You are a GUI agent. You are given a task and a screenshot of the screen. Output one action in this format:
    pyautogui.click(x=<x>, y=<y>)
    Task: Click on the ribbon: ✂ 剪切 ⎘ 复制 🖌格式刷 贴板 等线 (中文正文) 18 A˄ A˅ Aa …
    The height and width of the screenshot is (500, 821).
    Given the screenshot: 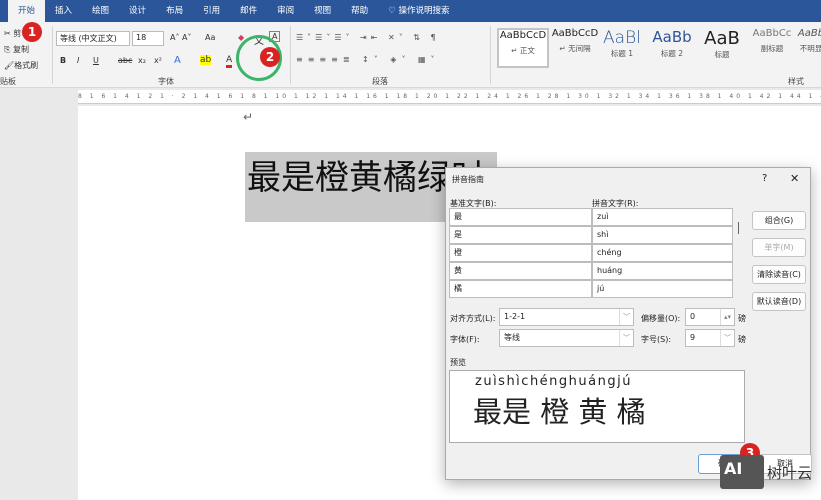 What is the action you would take?
    pyautogui.click(x=410, y=55)
    